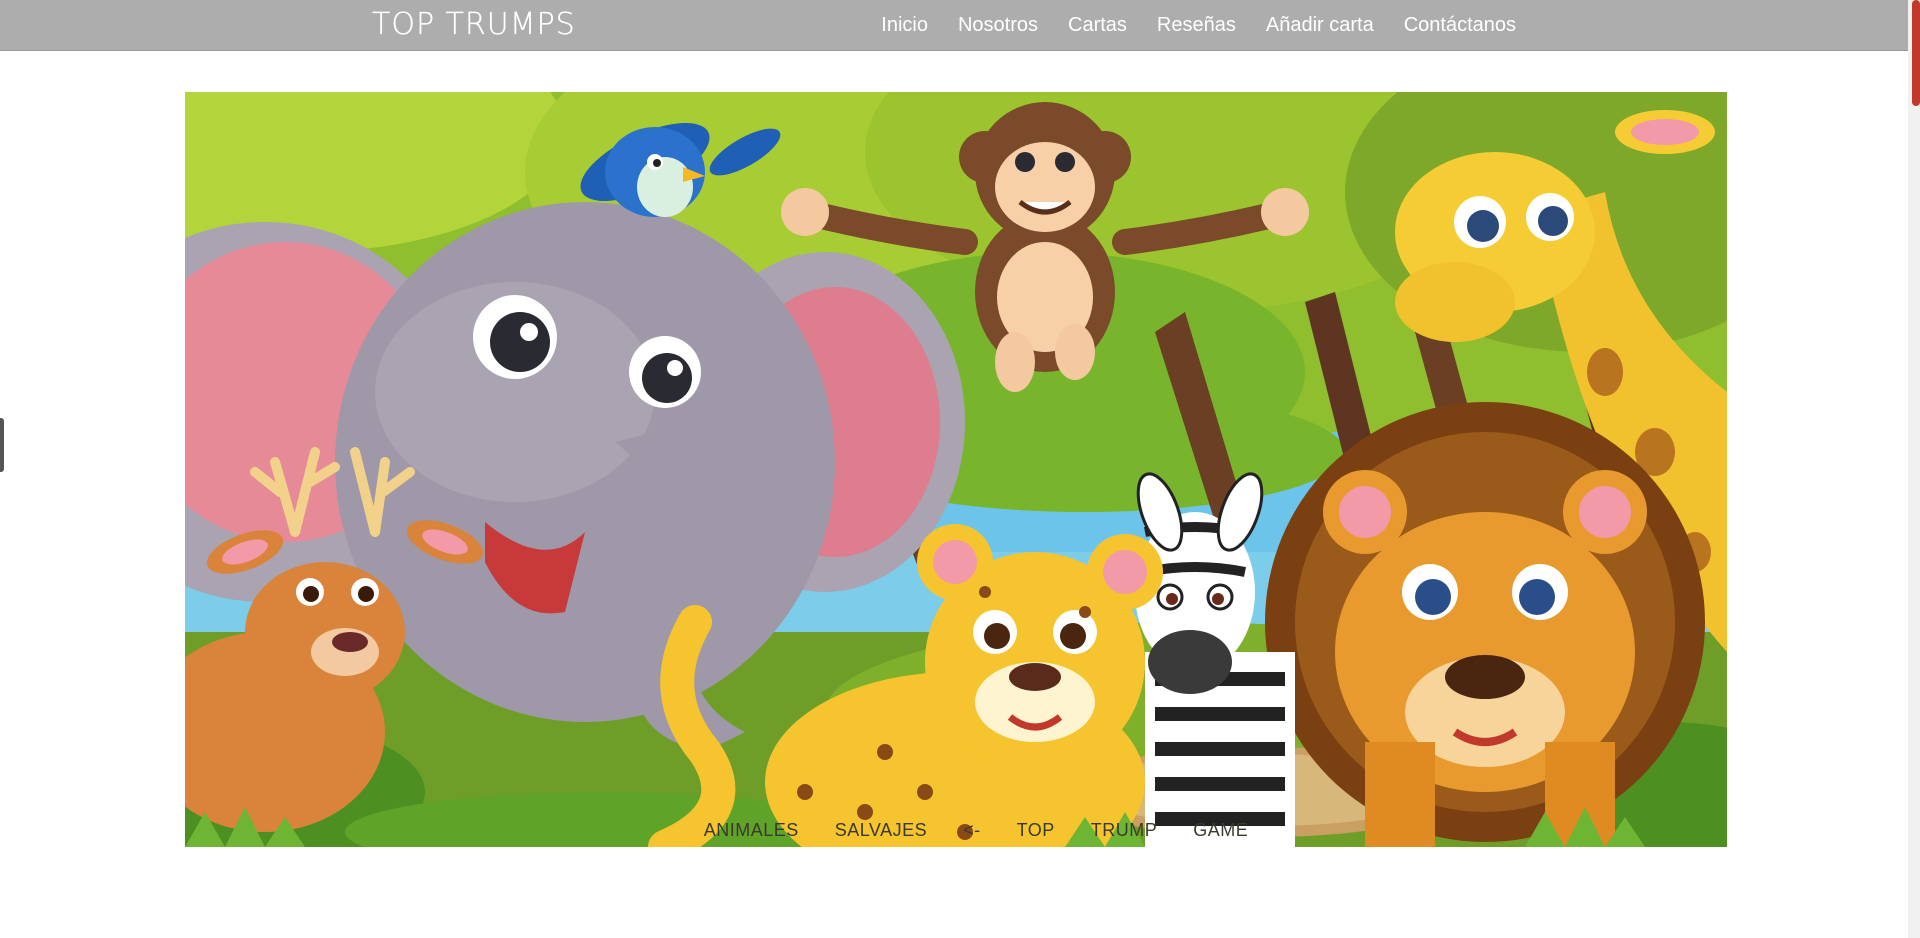 This screenshot has height=938, width=1920. I want to click on caption-word-salvajes: SALVAJES, so click(881, 830).